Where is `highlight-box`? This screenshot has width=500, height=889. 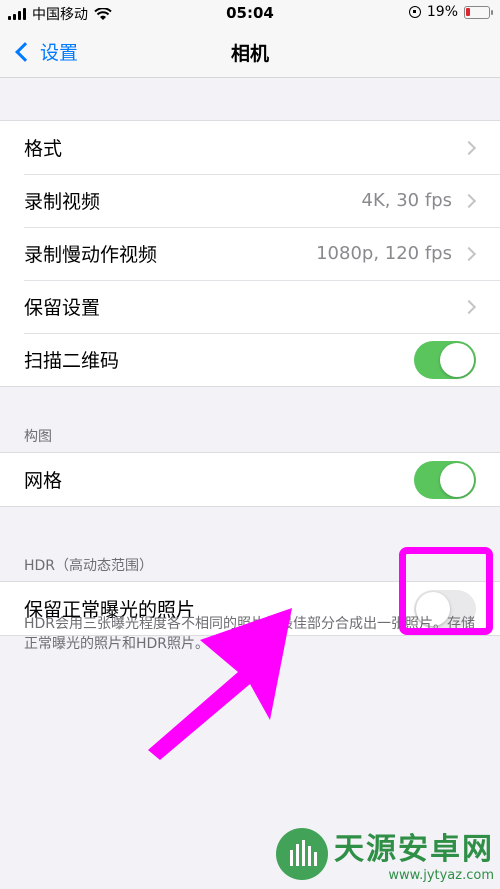 highlight-box is located at coordinates (446, 591).